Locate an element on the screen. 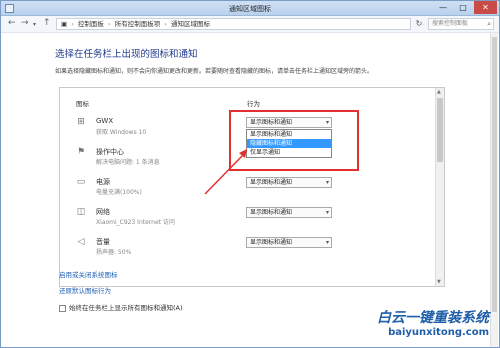  window-title: 通知区域图标 is located at coordinates (250, 9).